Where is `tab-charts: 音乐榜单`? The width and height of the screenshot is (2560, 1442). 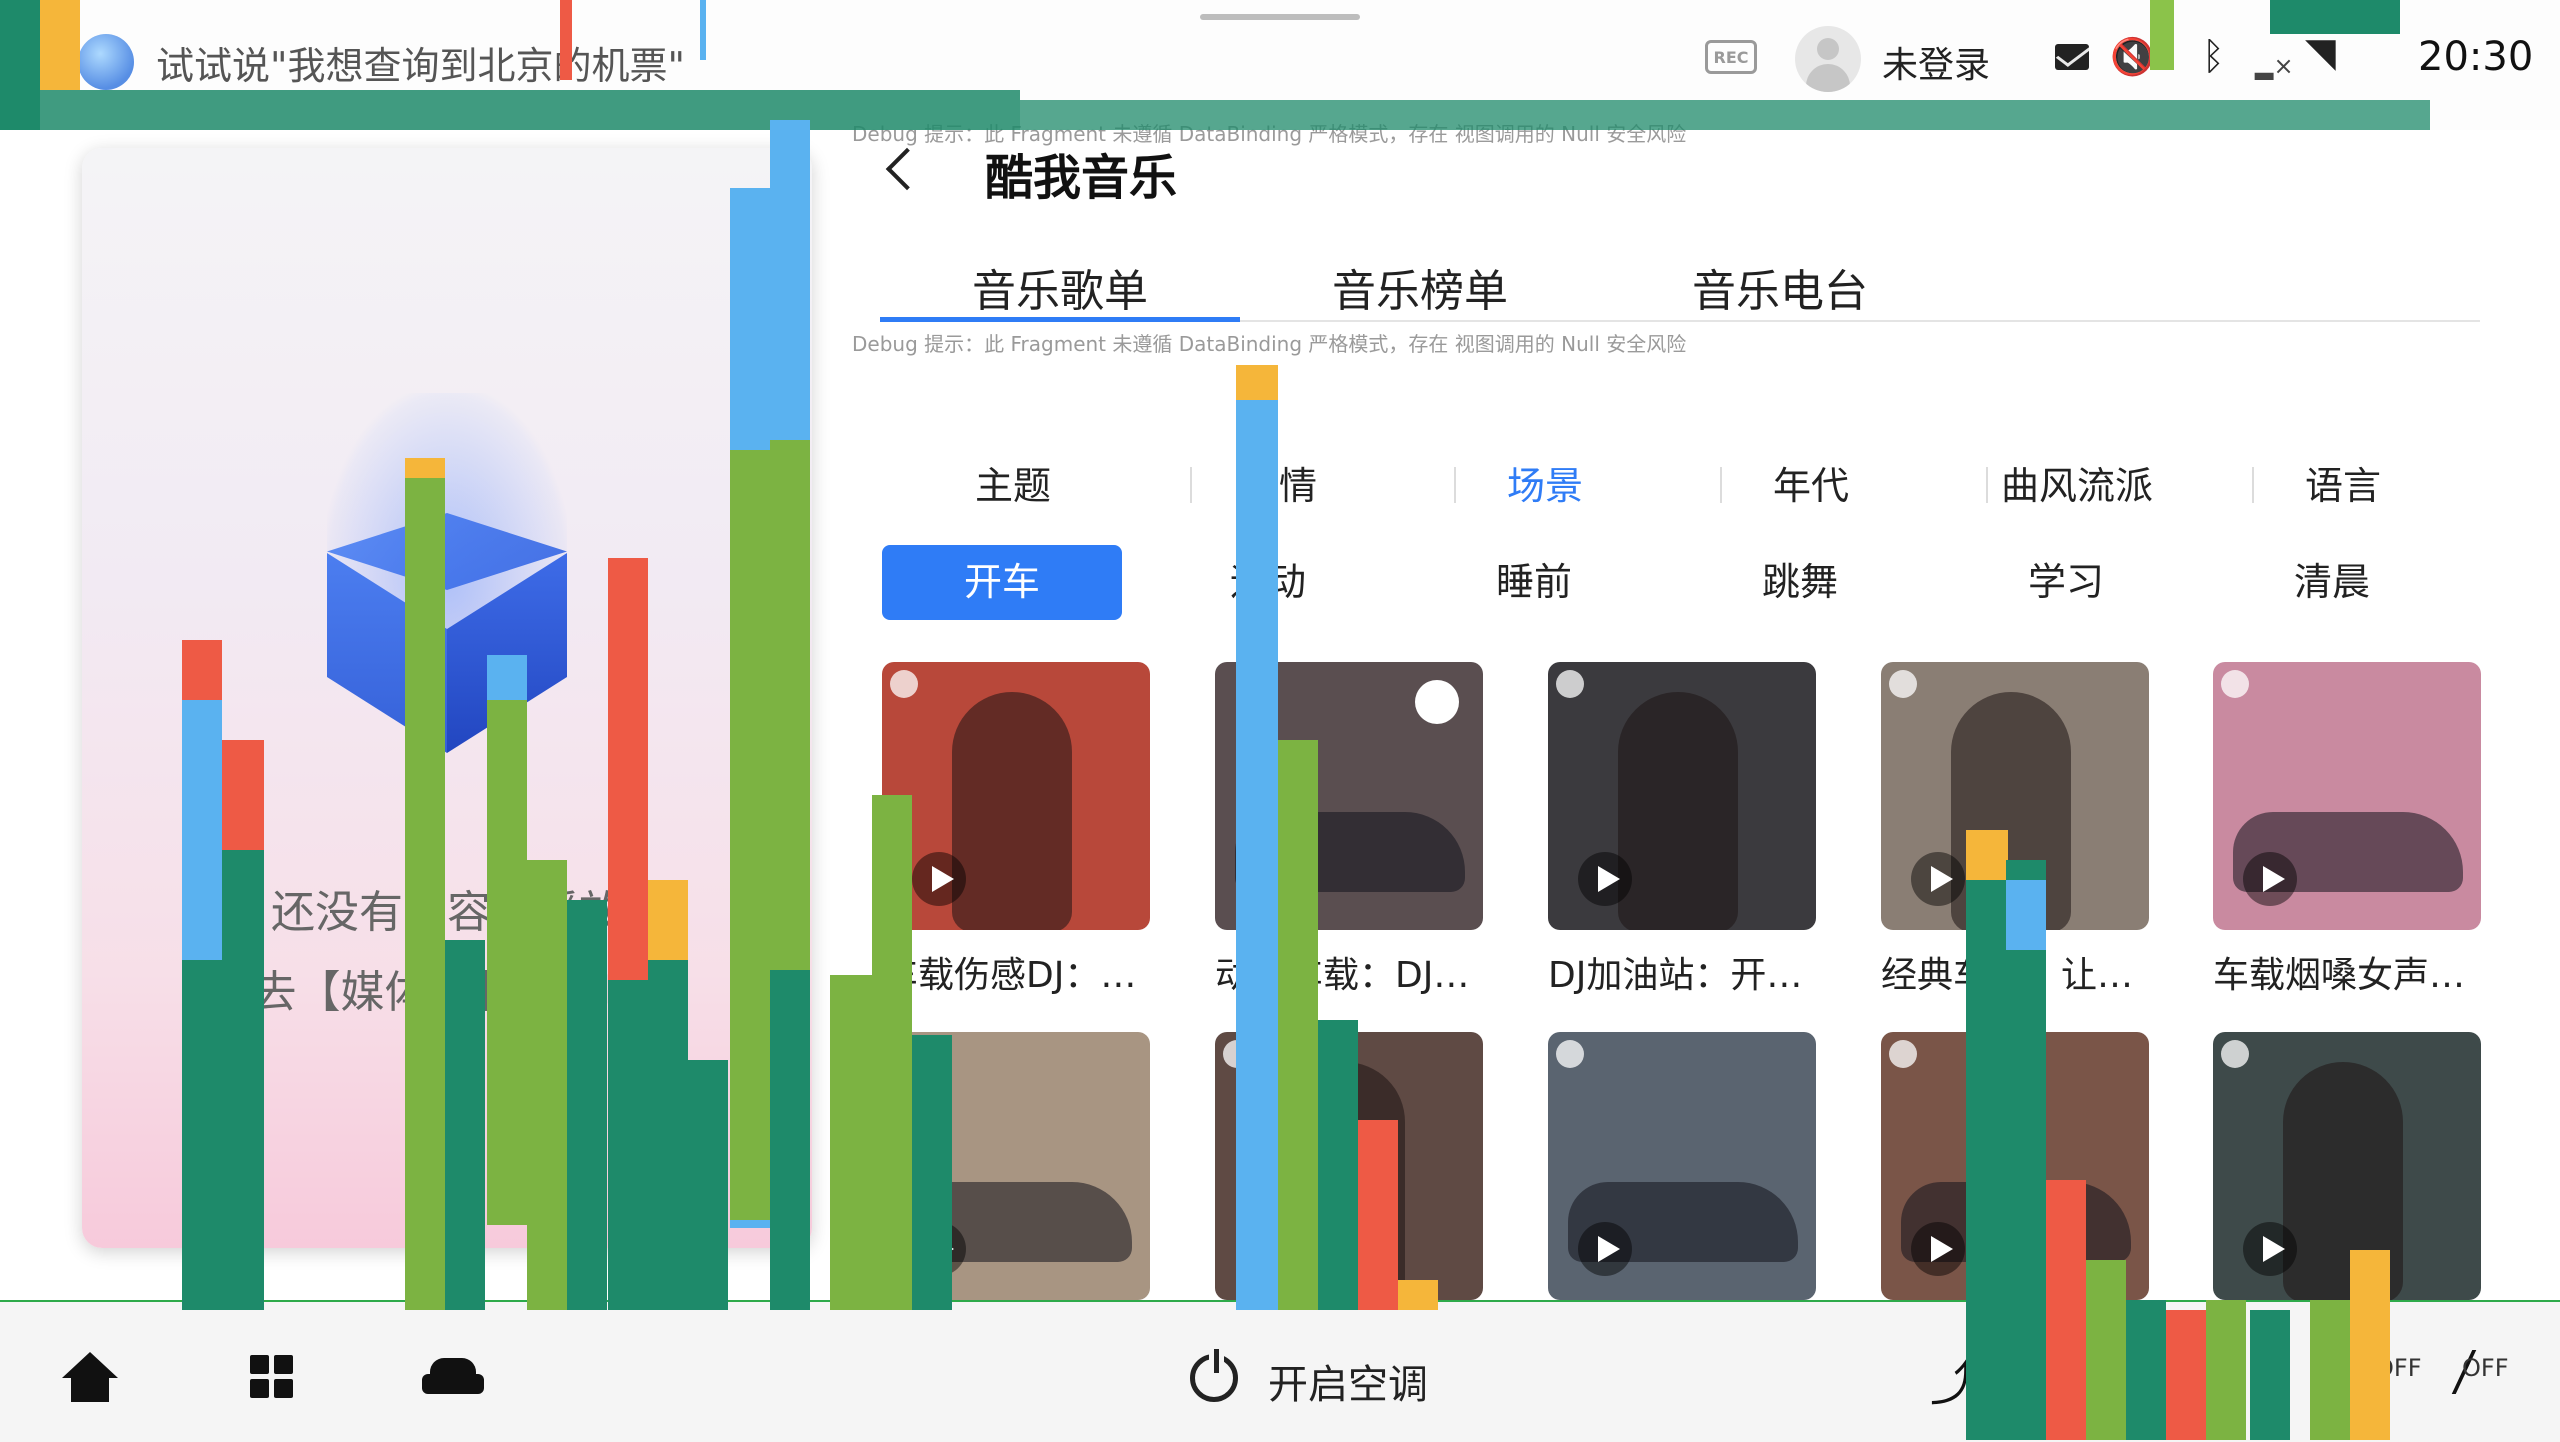
tab-charts: 音乐榜单 is located at coordinates (1420, 287).